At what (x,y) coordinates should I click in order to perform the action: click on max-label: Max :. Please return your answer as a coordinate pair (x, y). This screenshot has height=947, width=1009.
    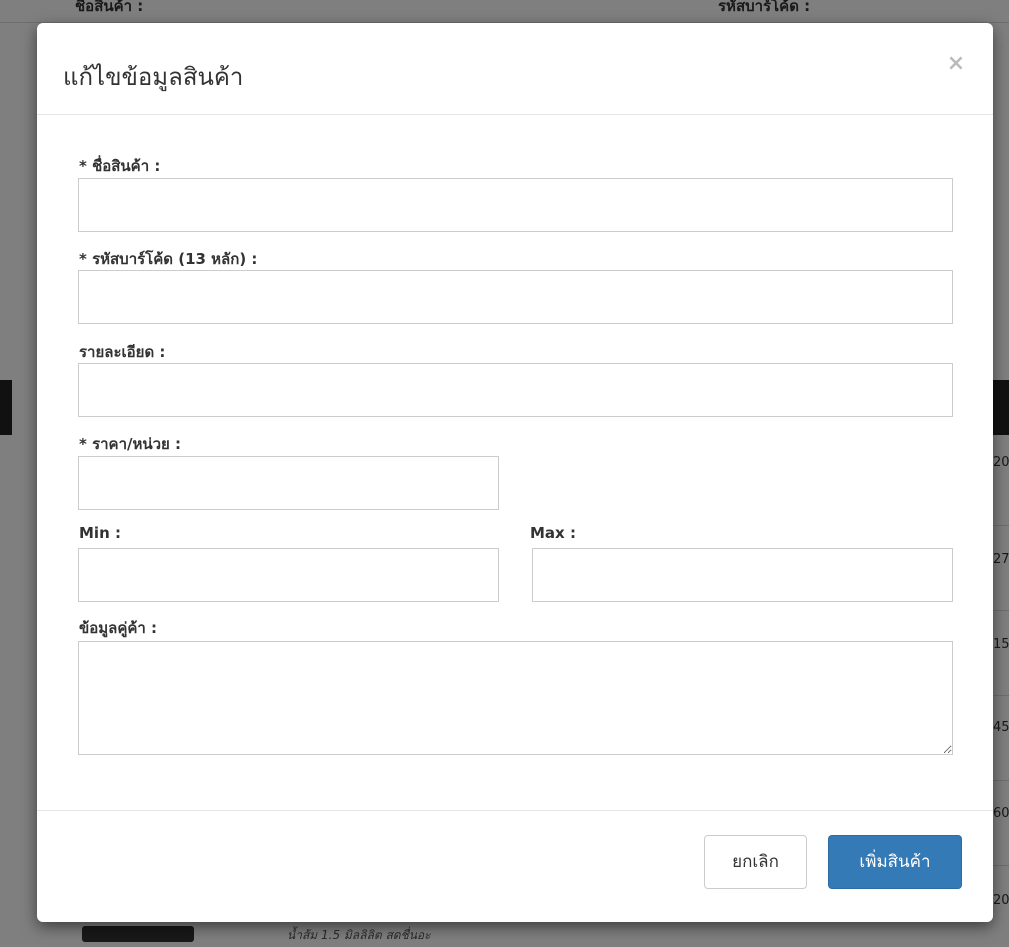
    Looking at the image, I should click on (553, 533).